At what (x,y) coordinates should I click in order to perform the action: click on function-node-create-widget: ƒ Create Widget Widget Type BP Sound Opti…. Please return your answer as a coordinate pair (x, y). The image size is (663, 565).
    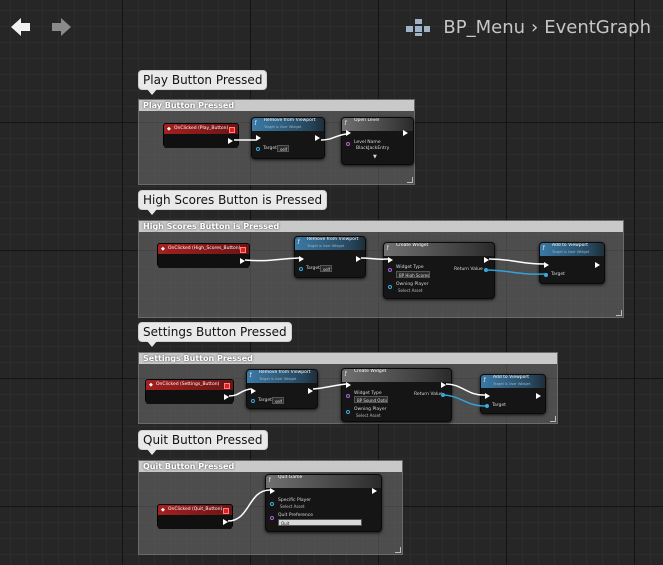
    Looking at the image, I should click on (396, 395).